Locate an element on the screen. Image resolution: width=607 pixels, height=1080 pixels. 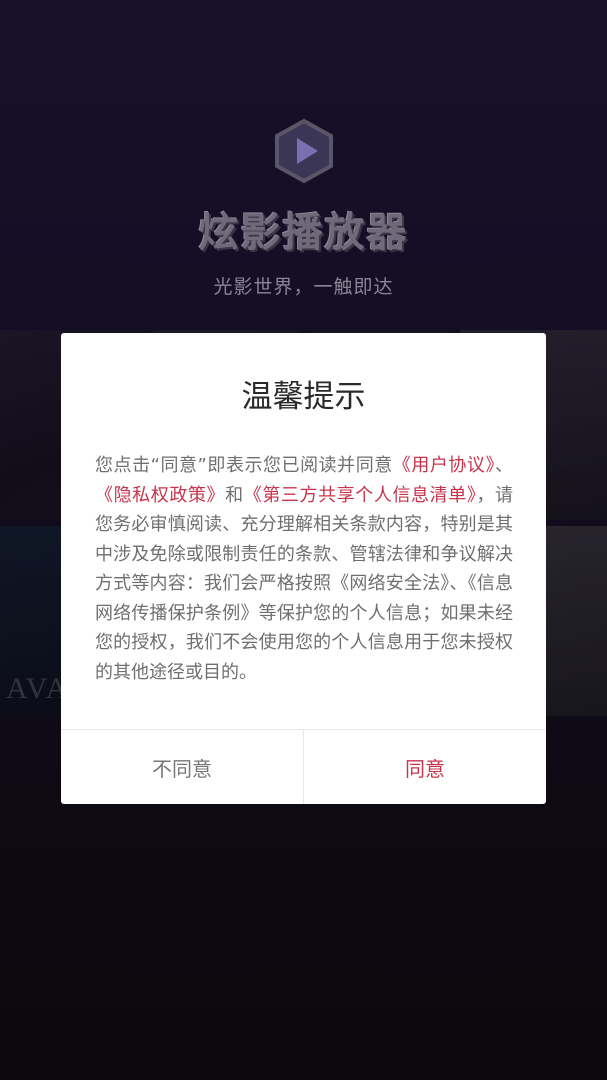
disagree-button: 不同意 is located at coordinates (182, 767).